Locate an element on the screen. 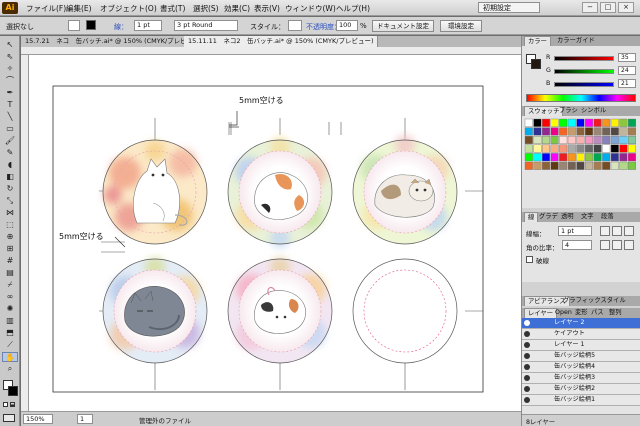 The height and width of the screenshot is (426, 640). layer-row: 缶バッジ絵柄2 is located at coordinates (581, 389).